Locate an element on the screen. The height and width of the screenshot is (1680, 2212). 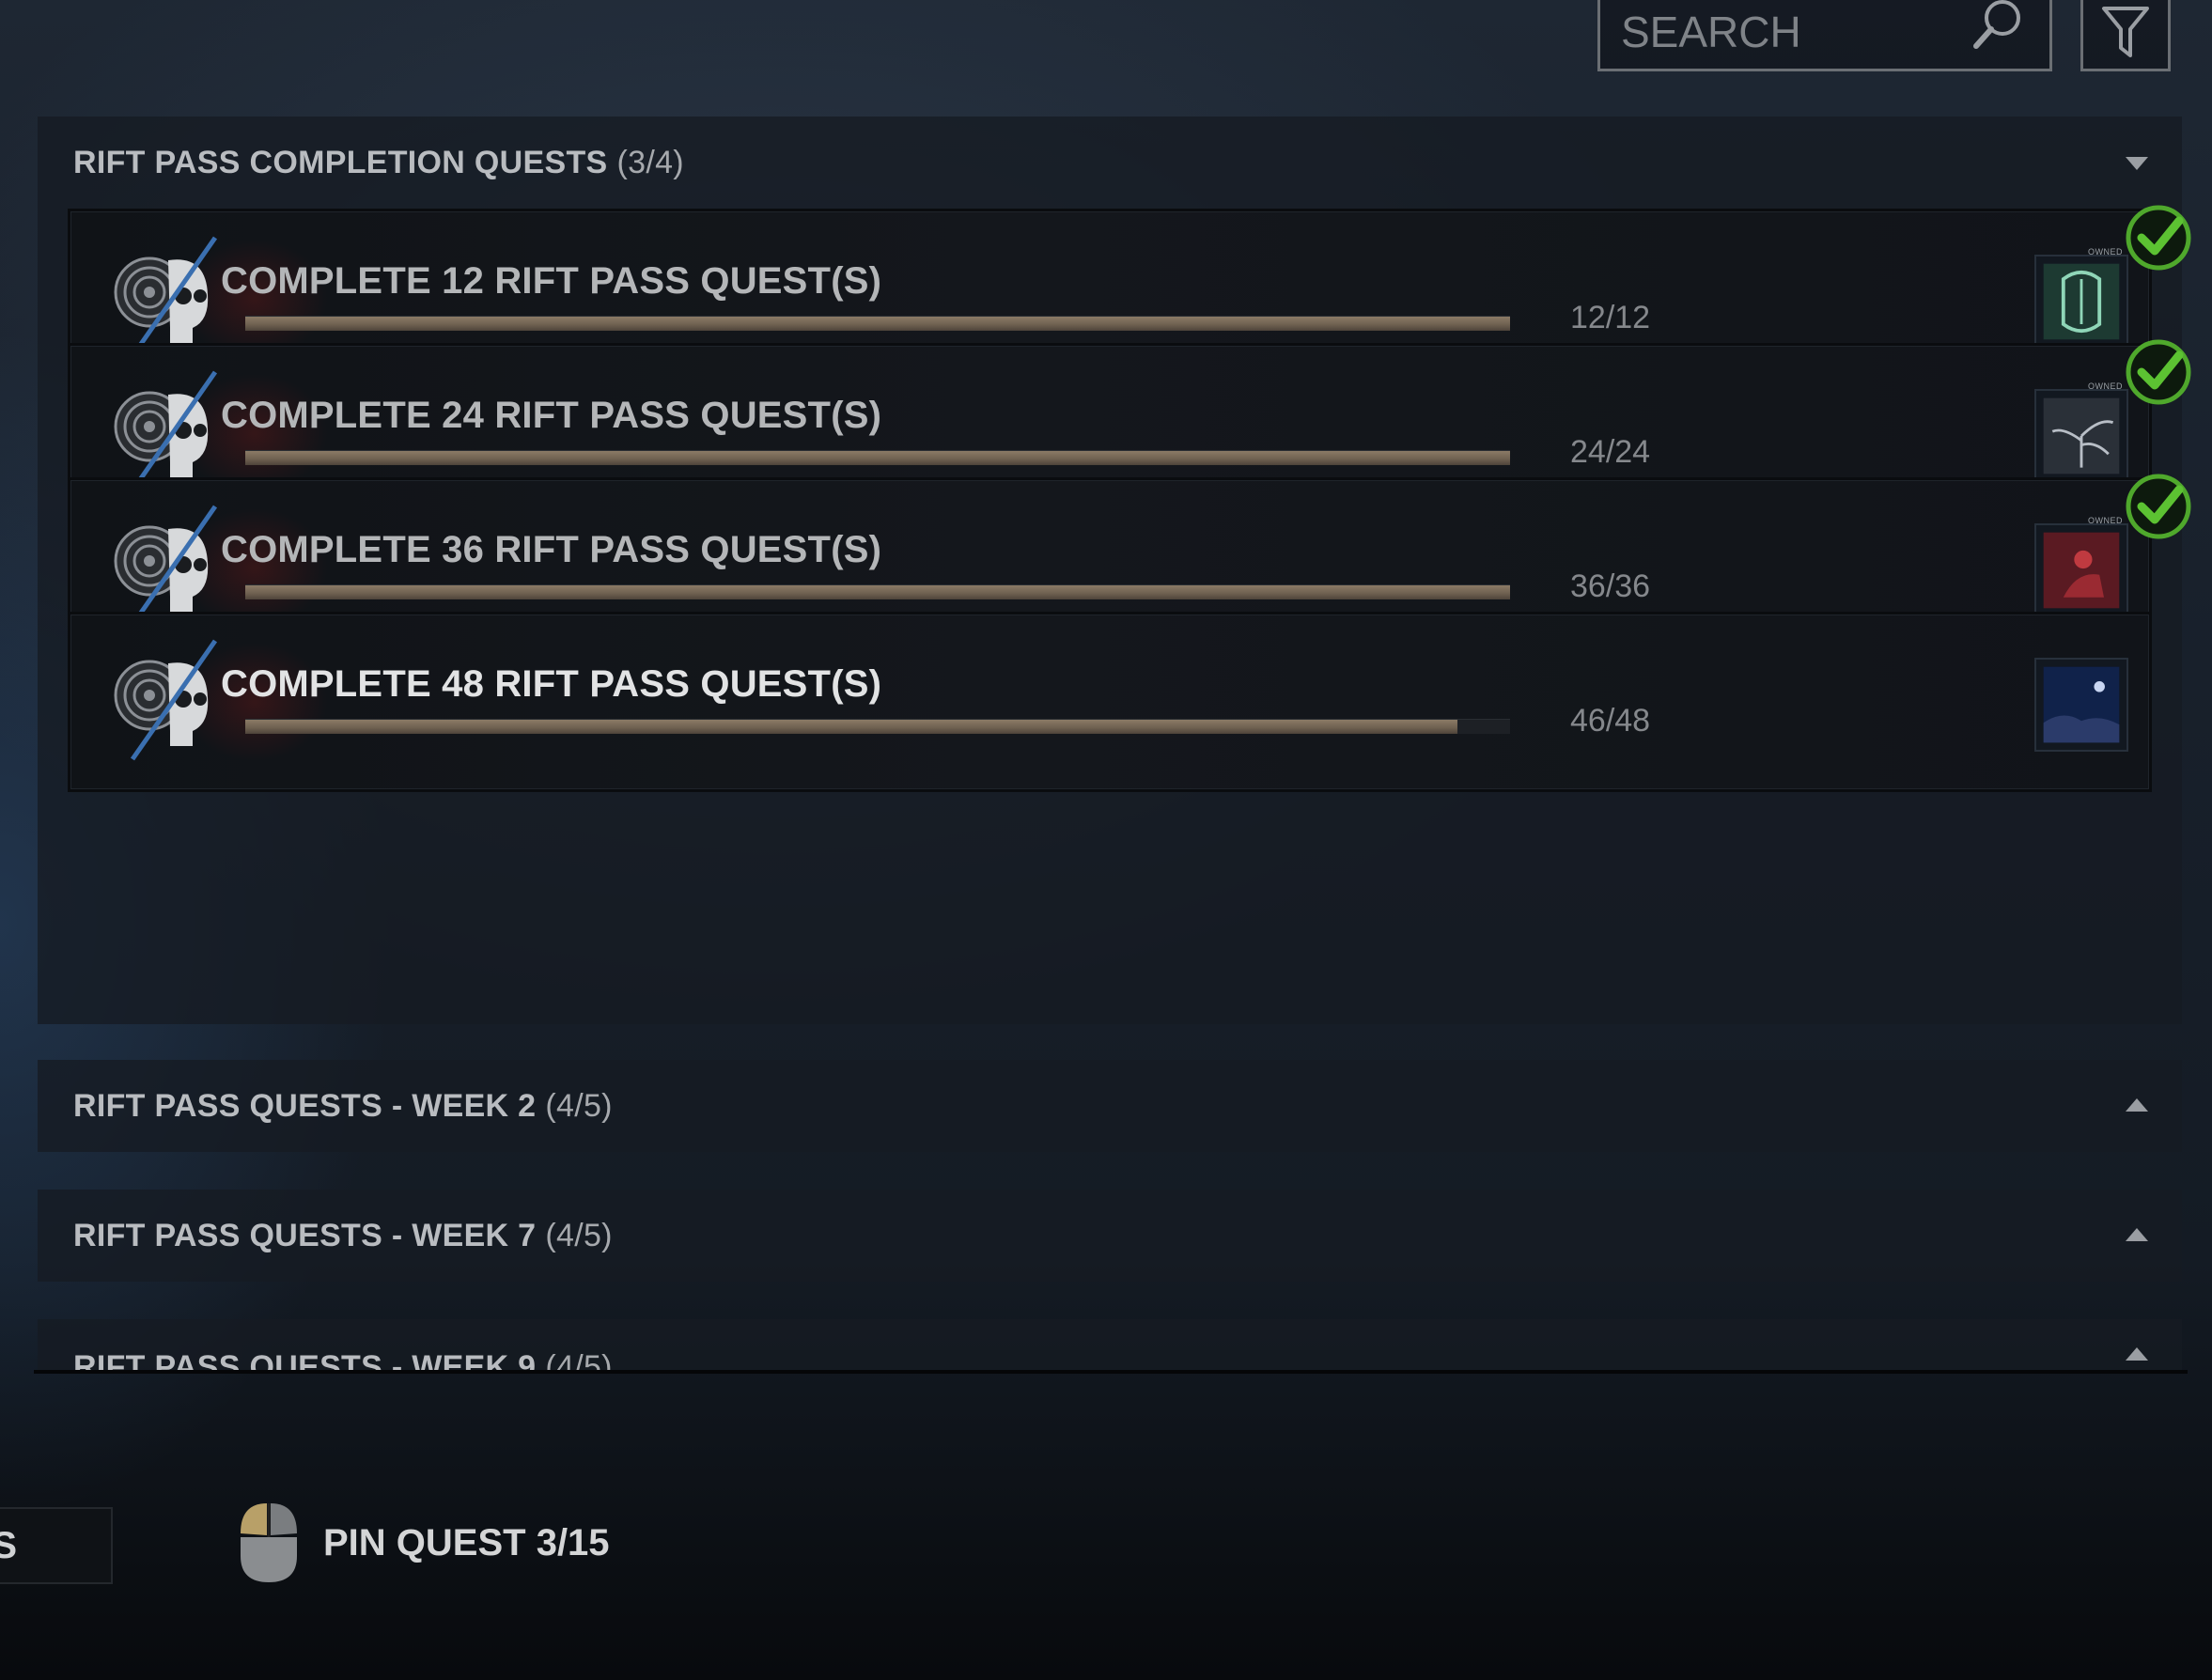
section-title: RIFT PASS COMPLETION QUESTS is located at coordinates (340, 162).